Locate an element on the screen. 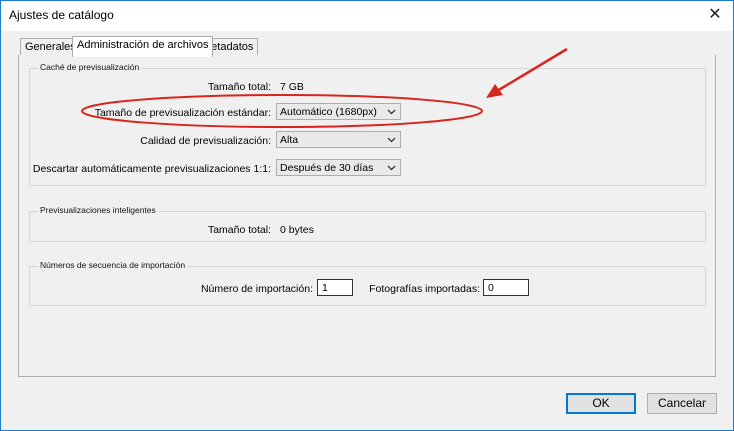  import-number-label: Número de importación: is located at coordinates (256, 289).